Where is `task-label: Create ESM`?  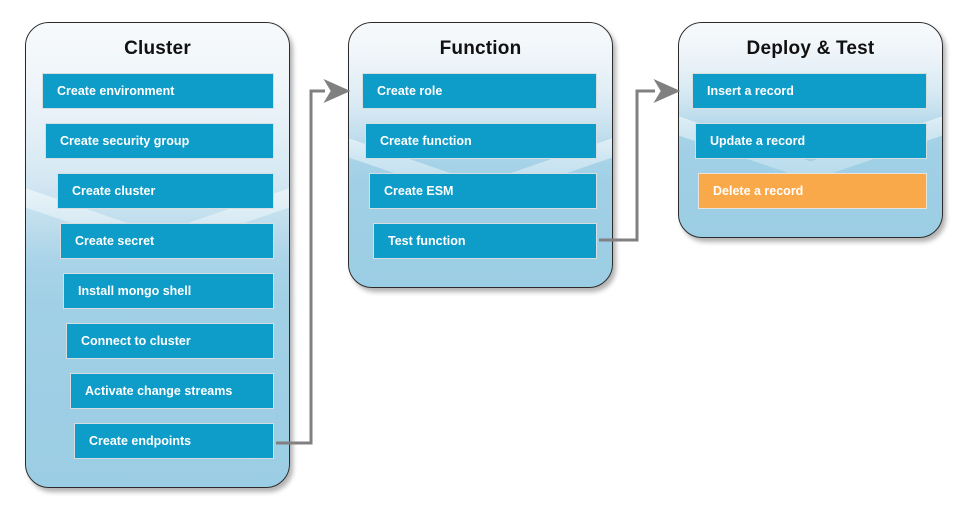 task-label: Create ESM is located at coordinates (419, 191).